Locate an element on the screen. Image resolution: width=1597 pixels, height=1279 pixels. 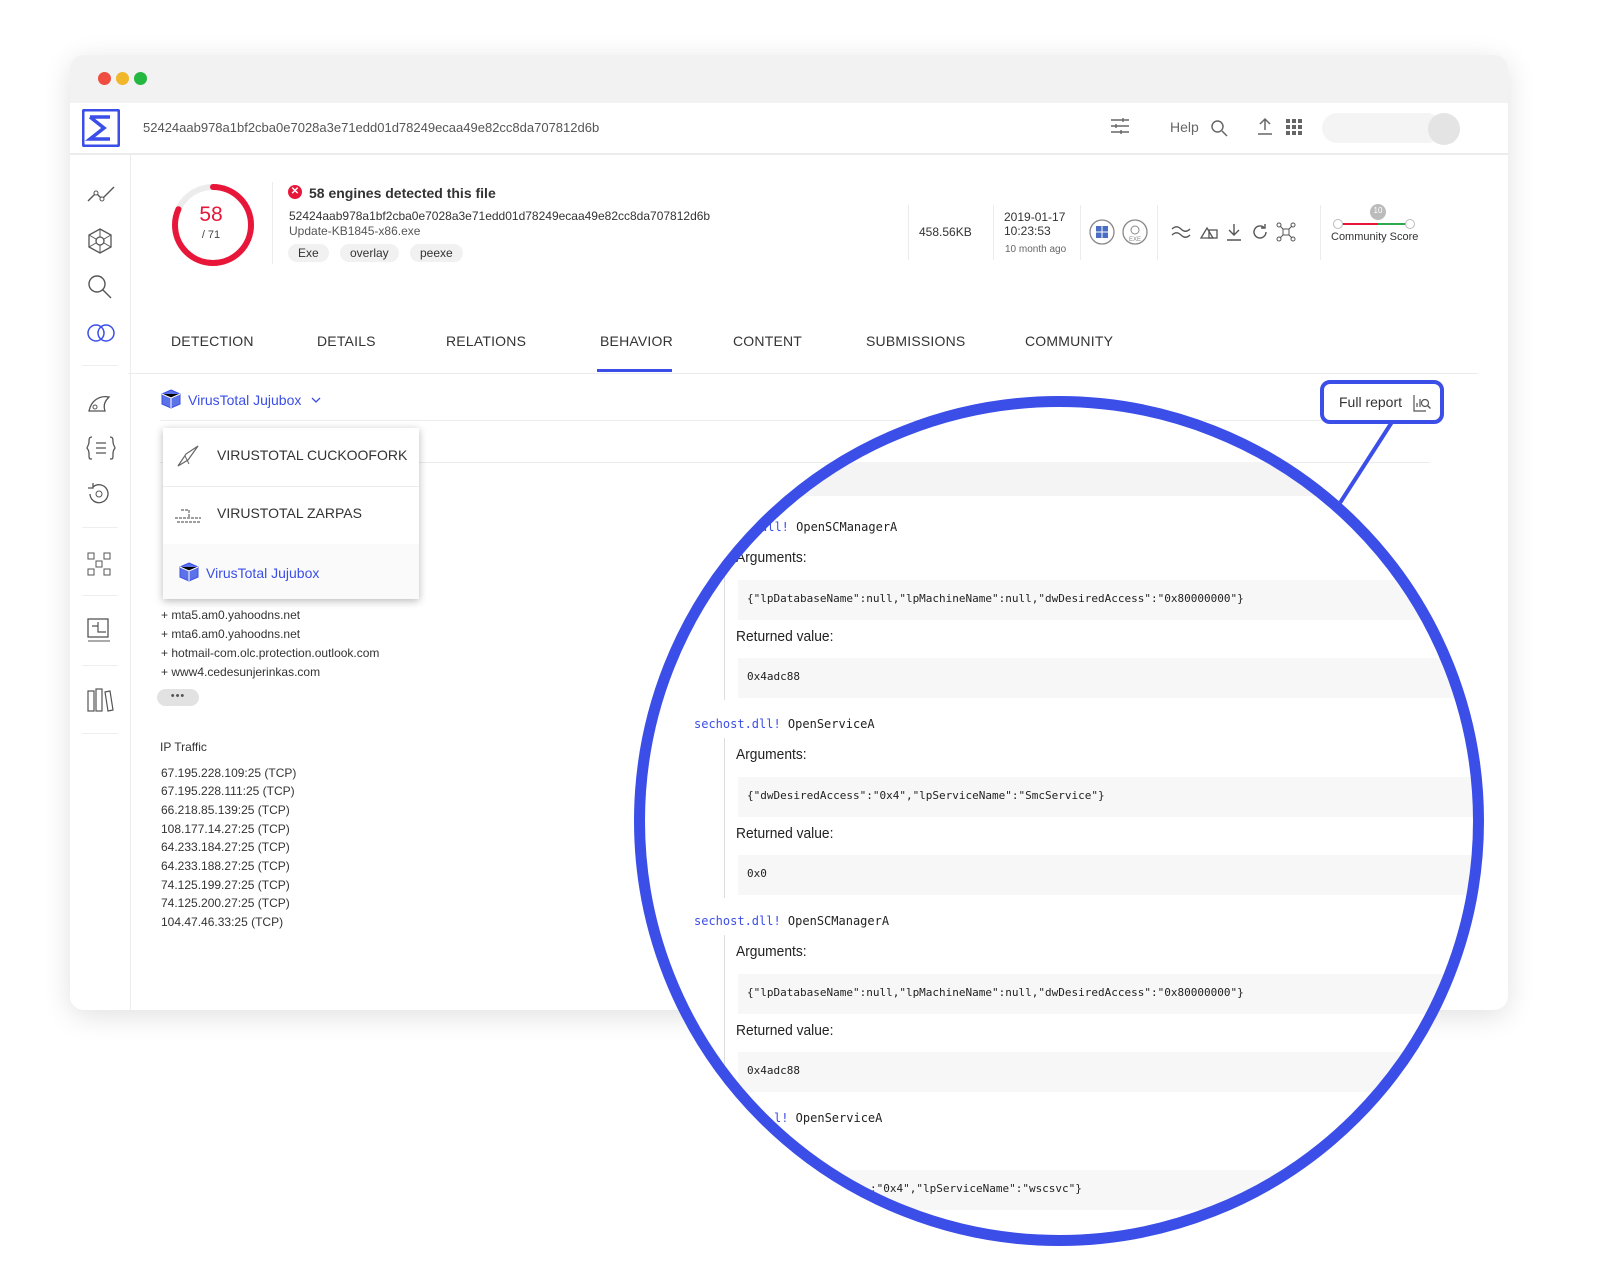
danger-x-icon: ✕ is located at coordinates (295, 192).